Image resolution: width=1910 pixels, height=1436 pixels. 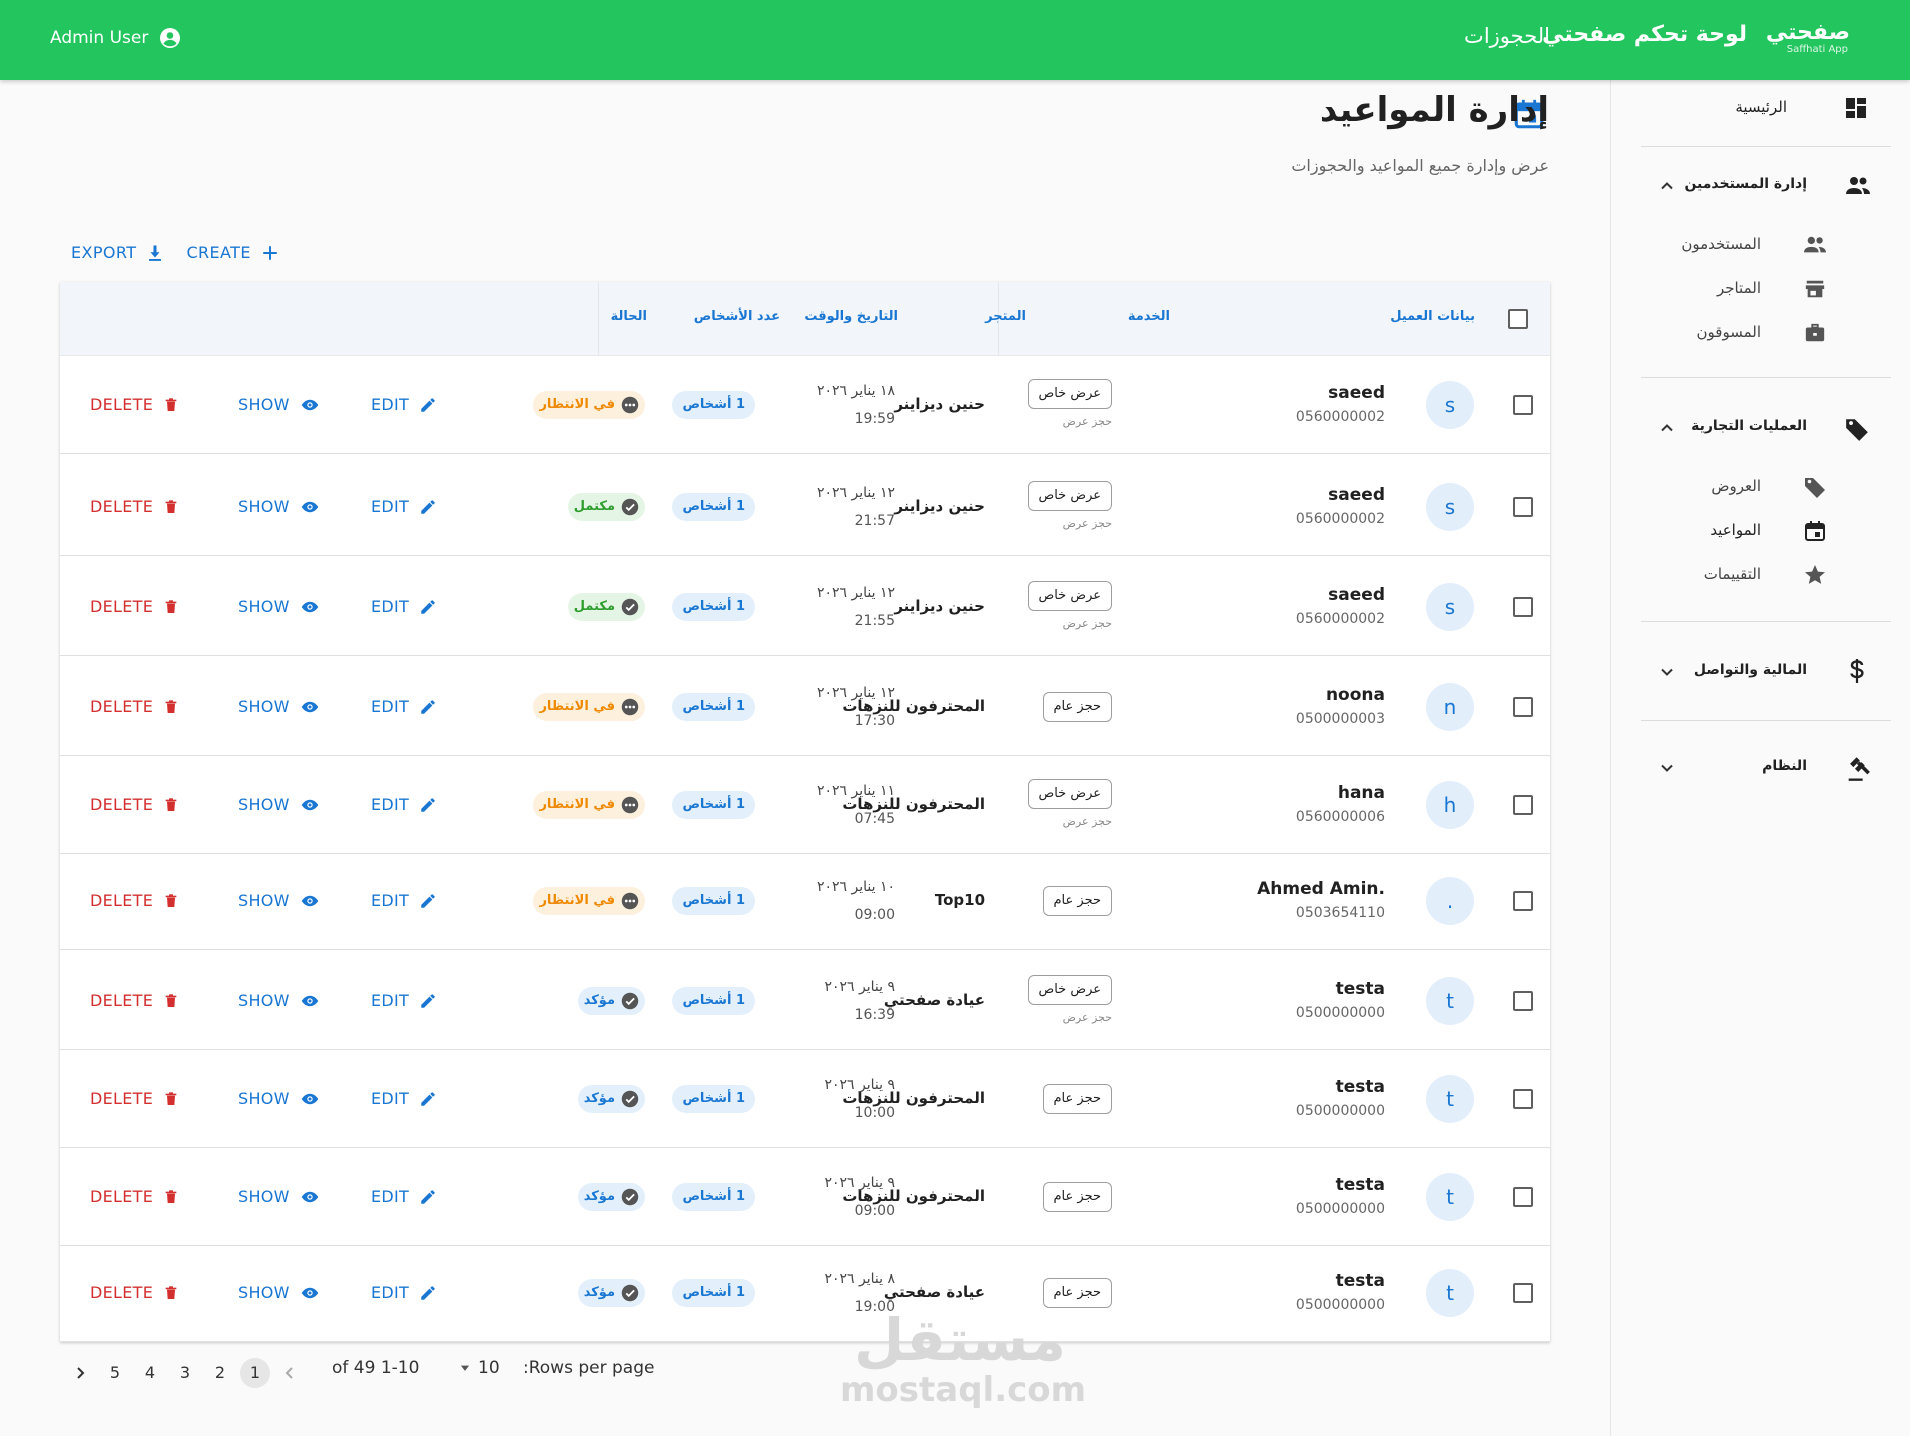 What do you see at coordinates (1432, 316) in the screenshot?
I see `header-client: بيانات العميل` at bounding box center [1432, 316].